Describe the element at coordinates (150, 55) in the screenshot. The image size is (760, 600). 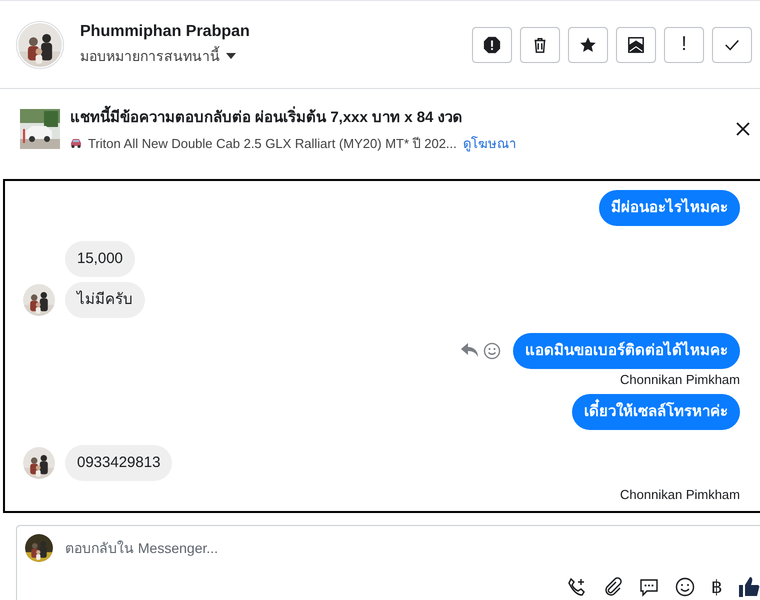
I see `assign-label: มอบหมายการสนทนานี้` at that location.